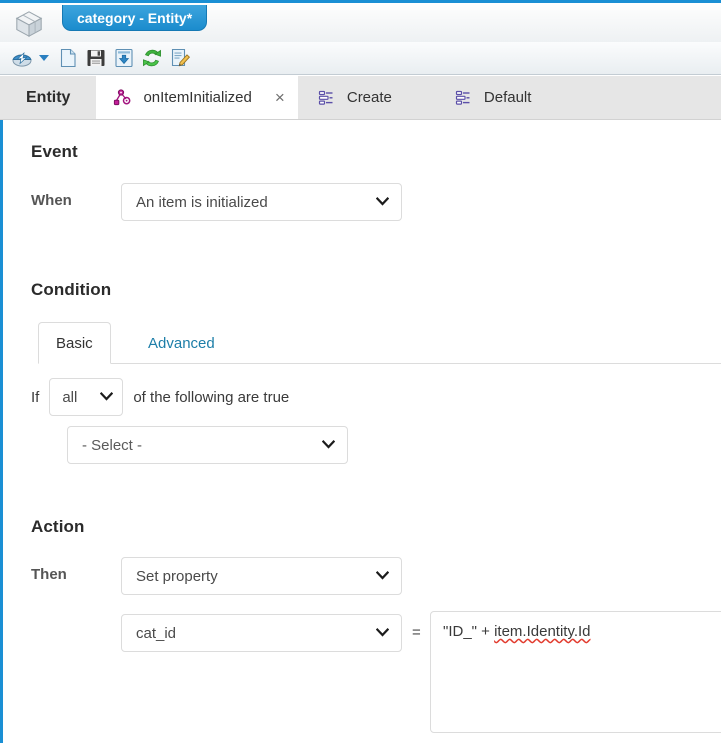 The width and height of the screenshot is (721, 743). I want to click on tab-onitem-initialized: onItemInitialized ×, so click(197, 97).